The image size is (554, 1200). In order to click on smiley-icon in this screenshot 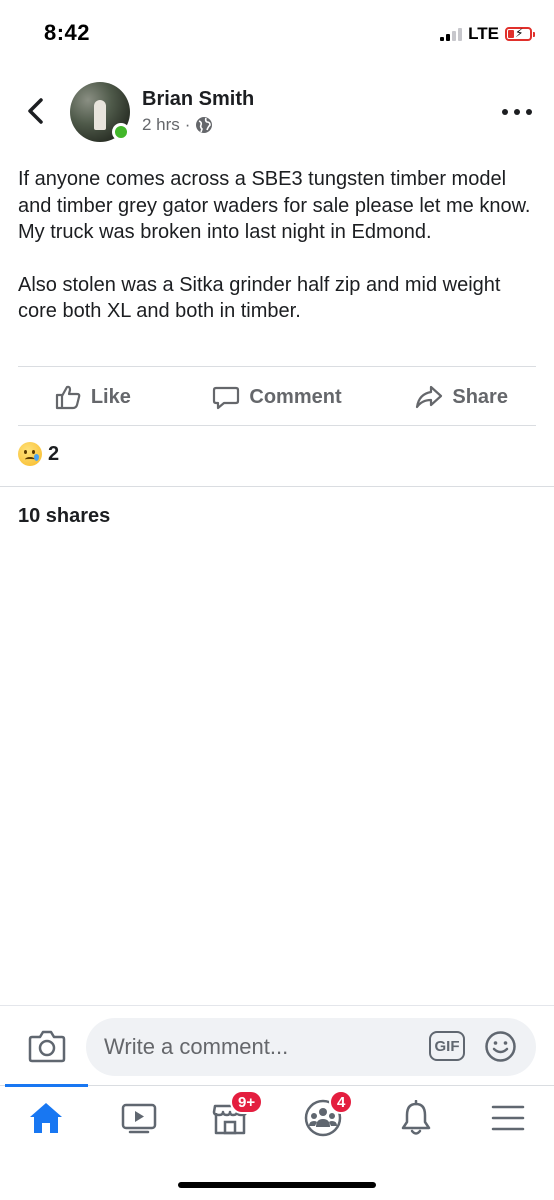, I will do `click(500, 1046)`.